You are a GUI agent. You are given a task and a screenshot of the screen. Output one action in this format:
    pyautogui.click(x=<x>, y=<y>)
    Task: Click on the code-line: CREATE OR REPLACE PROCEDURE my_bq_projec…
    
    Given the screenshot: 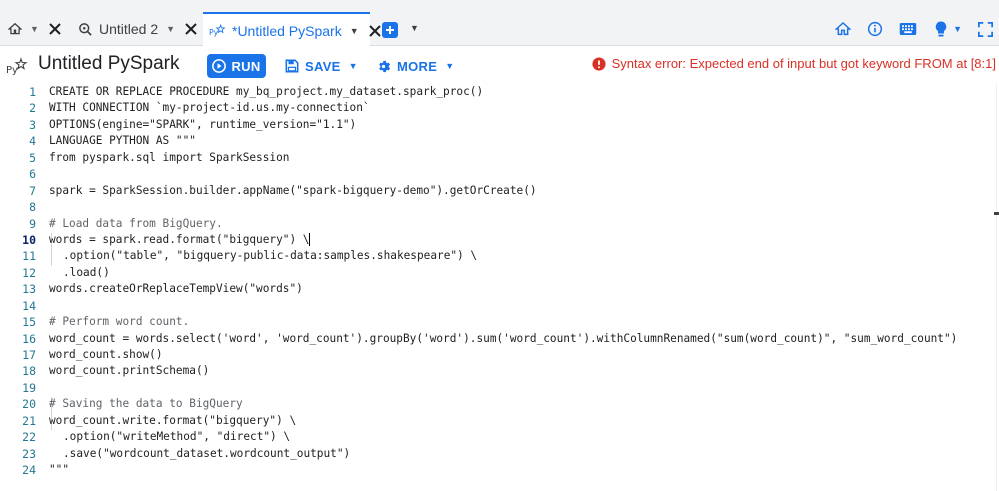 What is the action you would take?
    pyautogui.click(x=524, y=92)
    